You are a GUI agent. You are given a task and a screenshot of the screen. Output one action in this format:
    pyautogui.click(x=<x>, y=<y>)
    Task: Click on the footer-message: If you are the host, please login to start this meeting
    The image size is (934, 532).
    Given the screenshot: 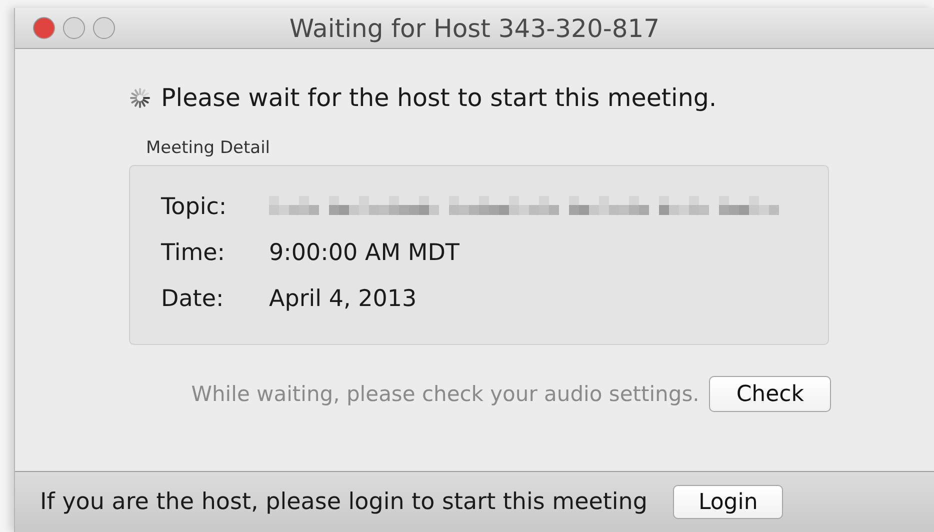 What is the action you would take?
    pyautogui.click(x=344, y=502)
    